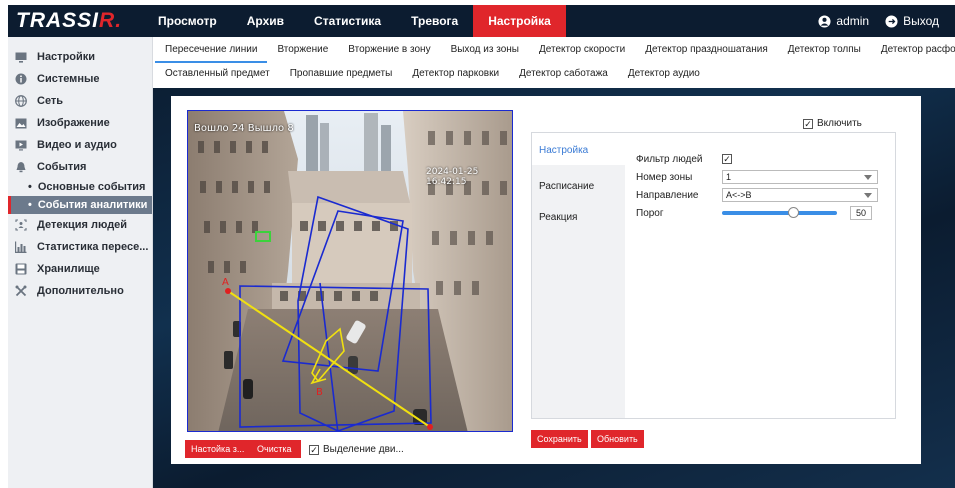  What do you see at coordinates (274, 449) in the screenshot?
I see `clear-button: Очистка` at bounding box center [274, 449].